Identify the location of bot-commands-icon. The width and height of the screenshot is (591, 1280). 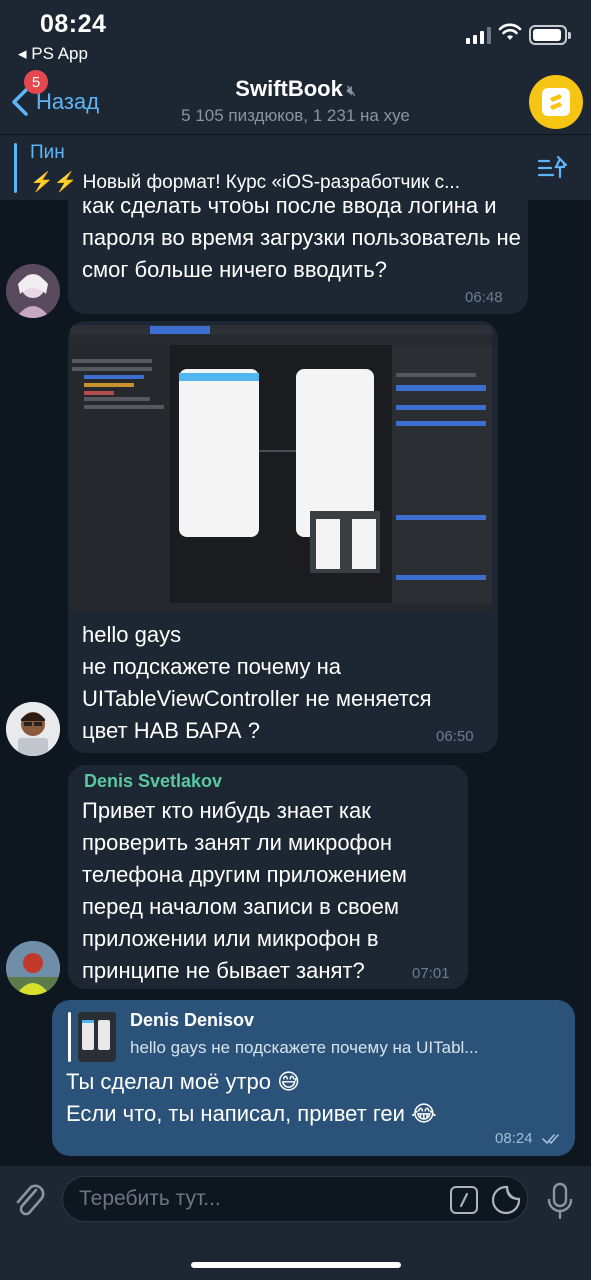
(464, 1200).